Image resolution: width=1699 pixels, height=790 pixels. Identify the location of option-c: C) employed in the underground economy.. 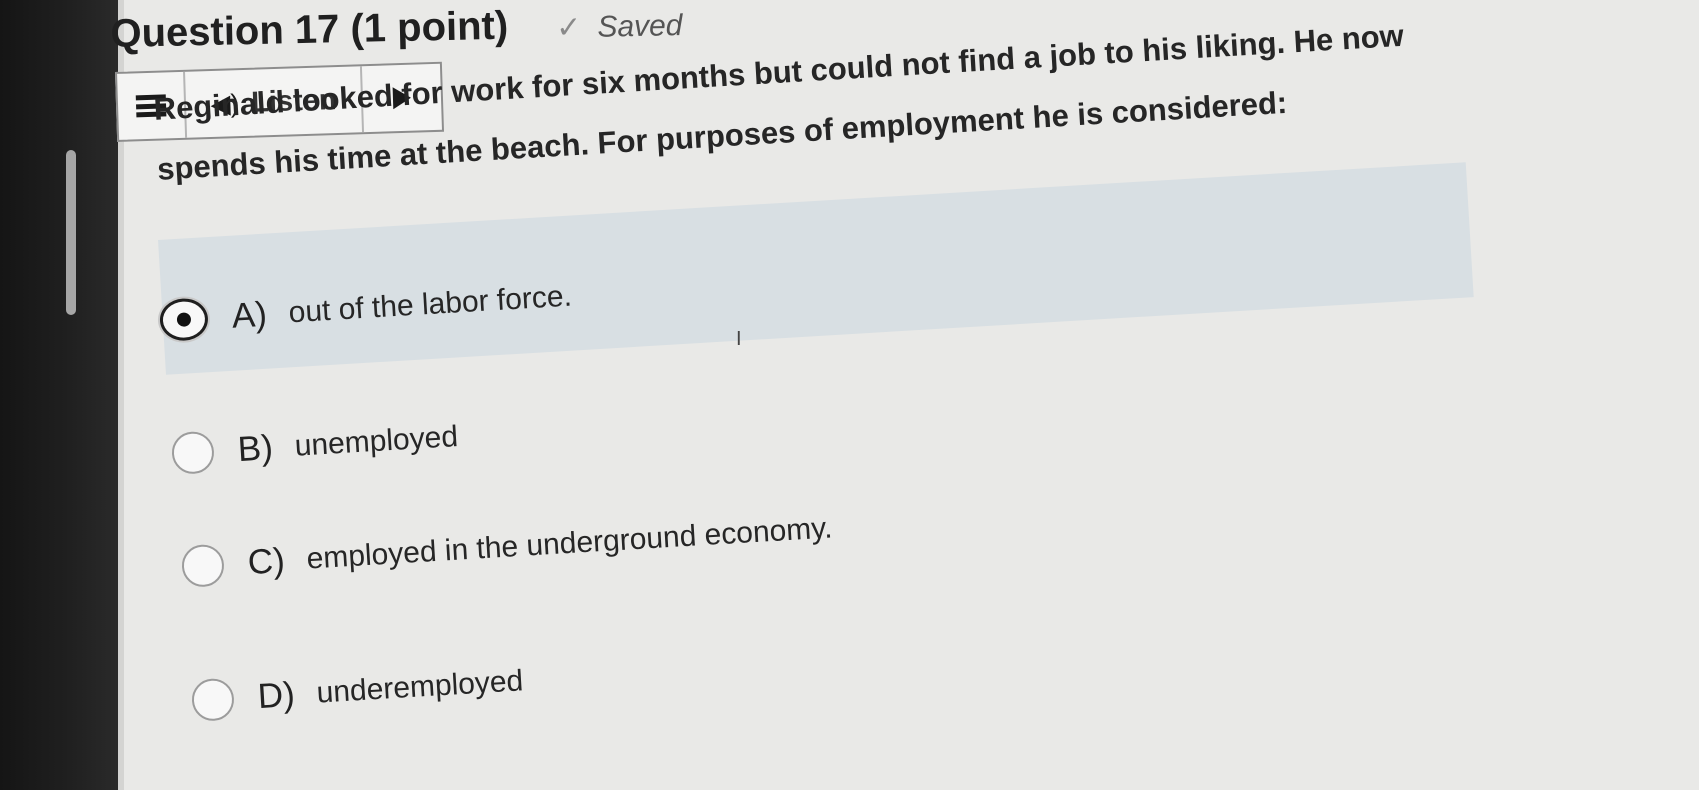
(507, 547).